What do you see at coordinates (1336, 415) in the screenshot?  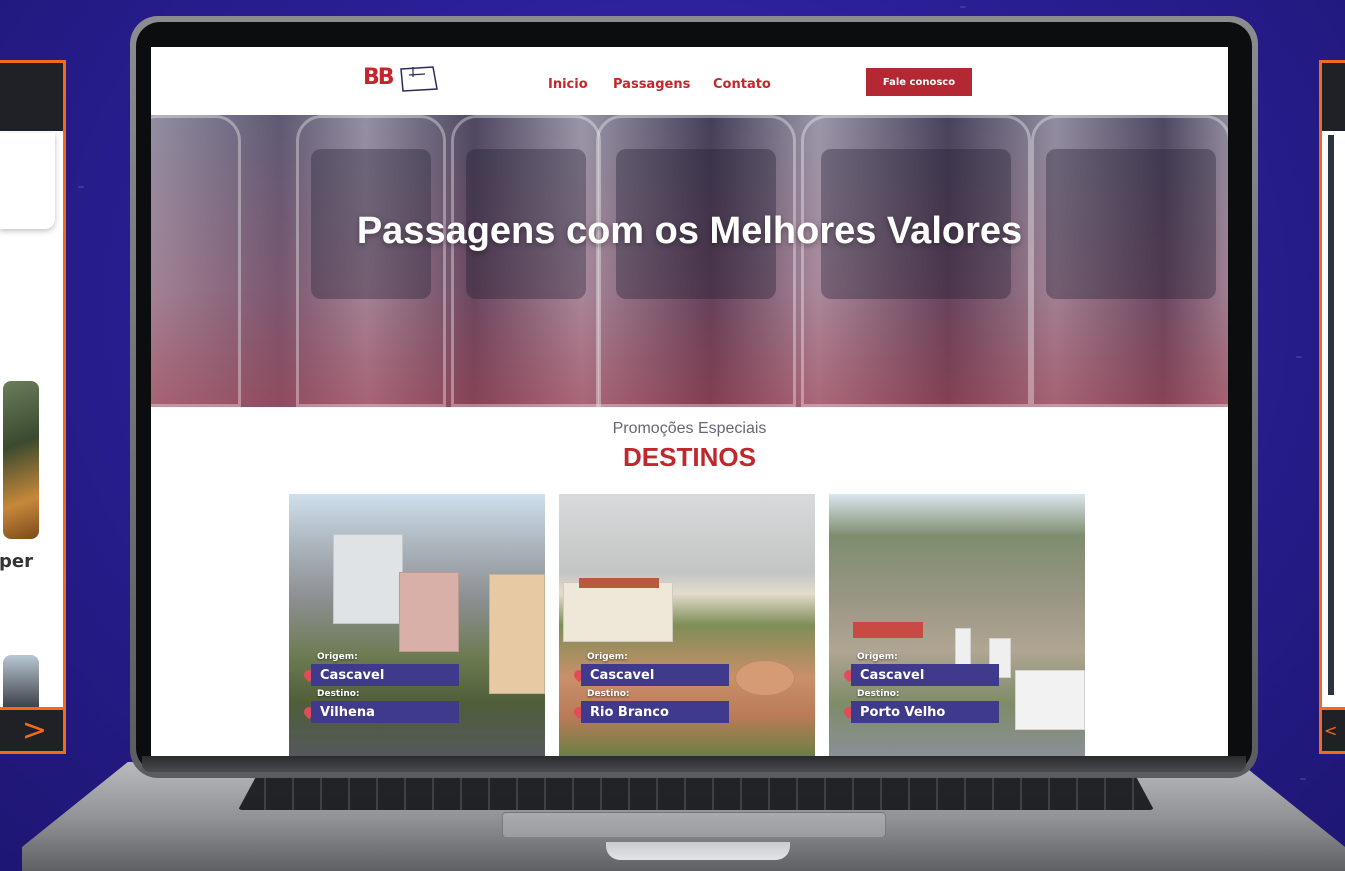 I see `right-panel-card` at bounding box center [1336, 415].